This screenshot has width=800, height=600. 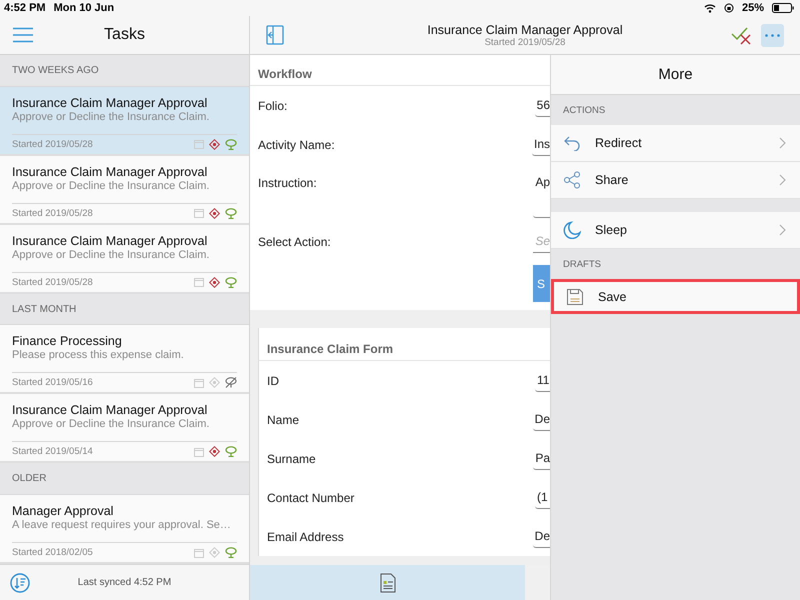 What do you see at coordinates (67, 341) in the screenshot?
I see `task-title: Finance Processing` at bounding box center [67, 341].